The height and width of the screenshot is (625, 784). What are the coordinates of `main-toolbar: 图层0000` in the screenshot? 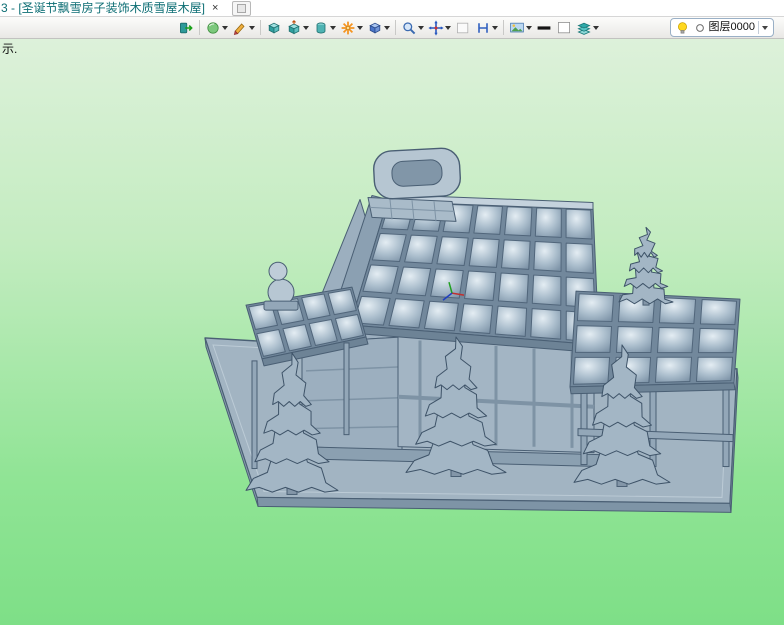 It's located at (392, 28).